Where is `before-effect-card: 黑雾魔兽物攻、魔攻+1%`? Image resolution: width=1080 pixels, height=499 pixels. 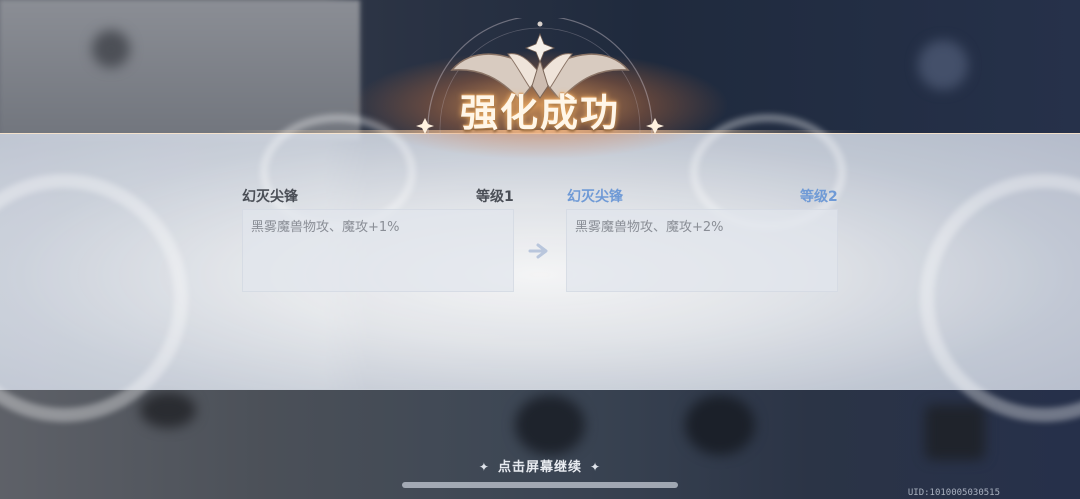 before-effect-card: 黑雾魔兽物攻、魔攻+1% is located at coordinates (378, 250).